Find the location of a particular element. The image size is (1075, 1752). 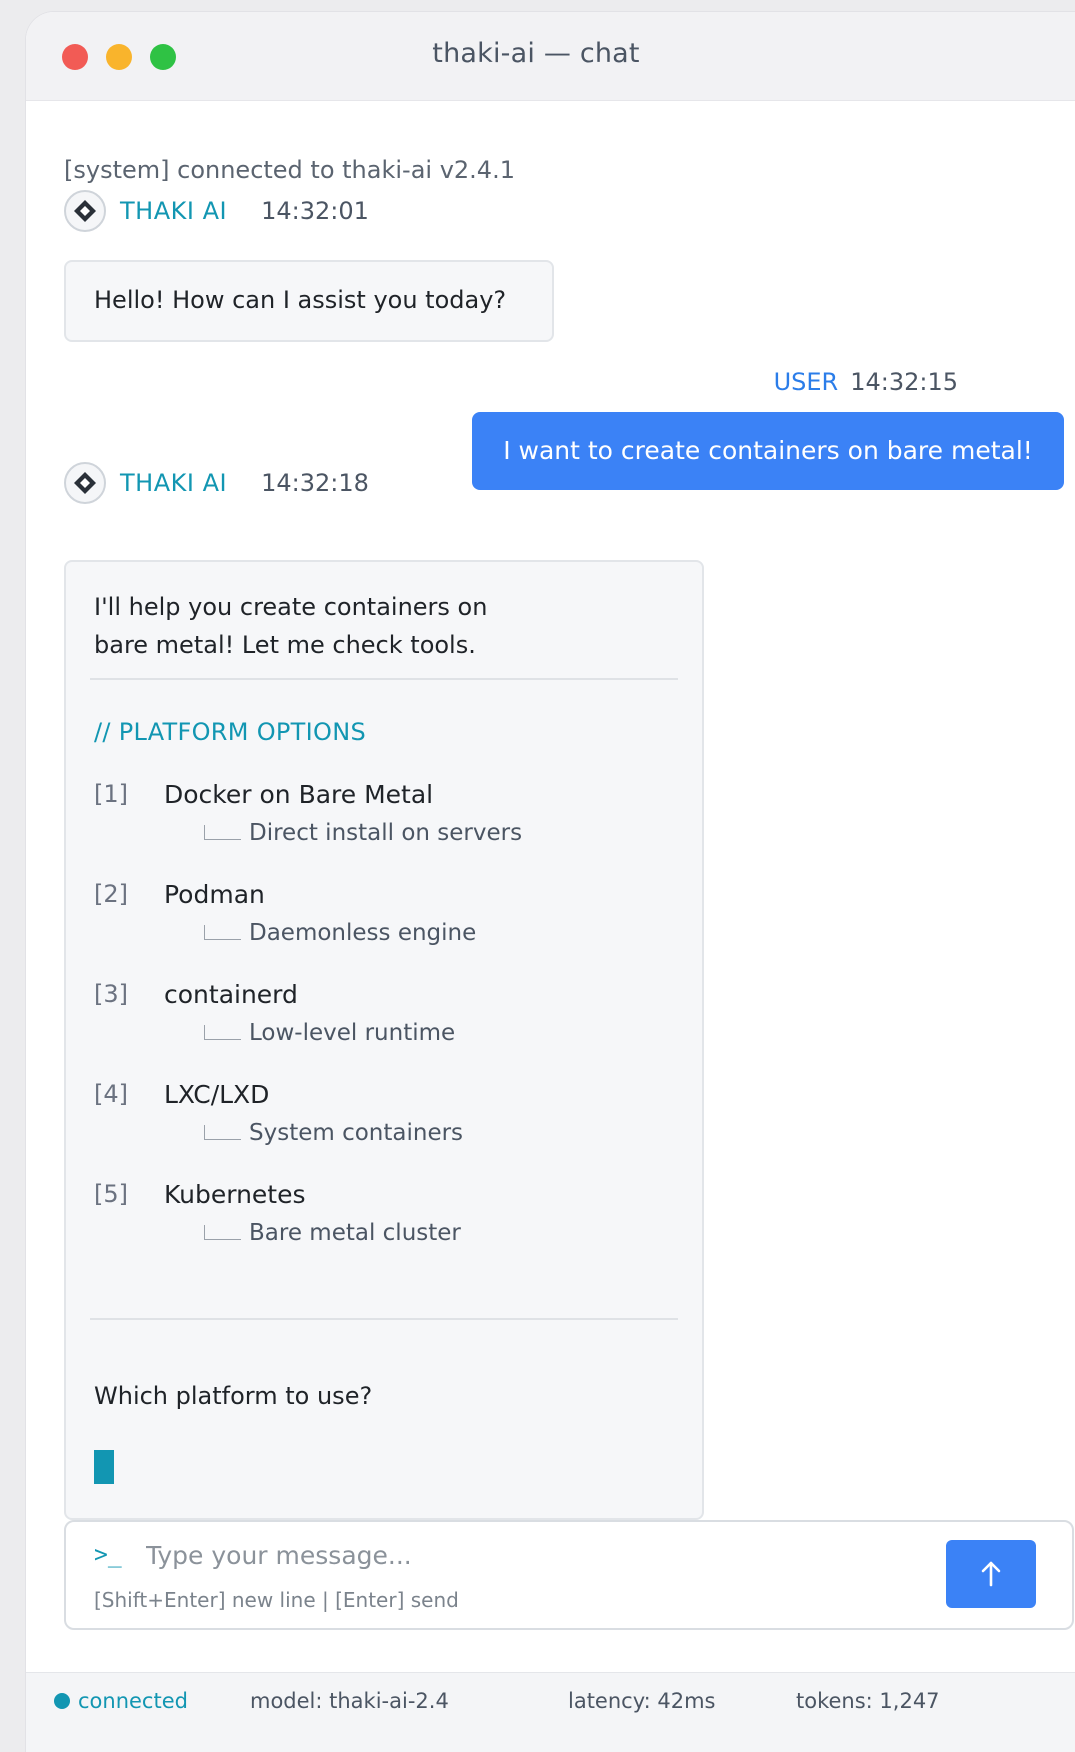

option-description: Daemonless engine is located at coordinates (340, 933).